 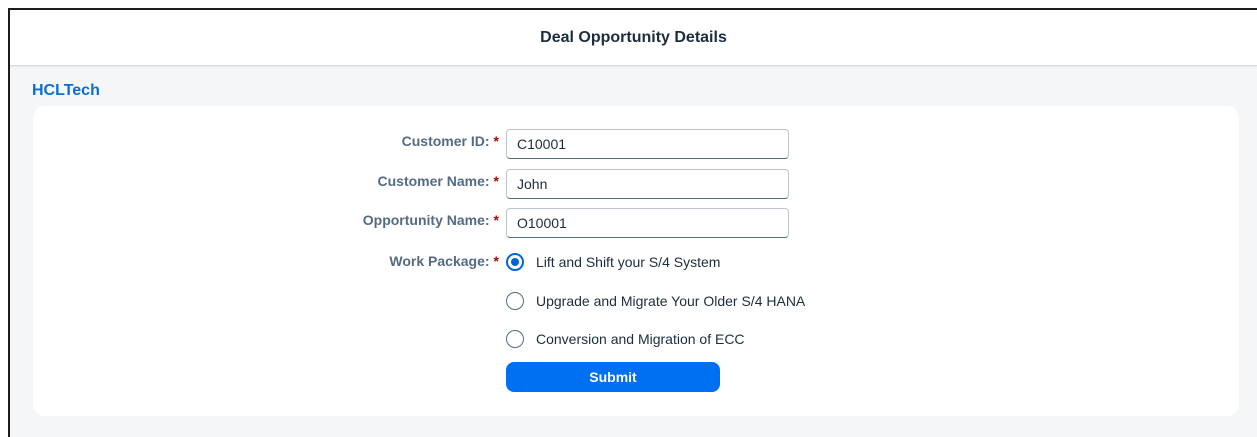 I want to click on work-package-option-conversion-ecc: Conversion and Migration of ECC, so click(x=625, y=339).